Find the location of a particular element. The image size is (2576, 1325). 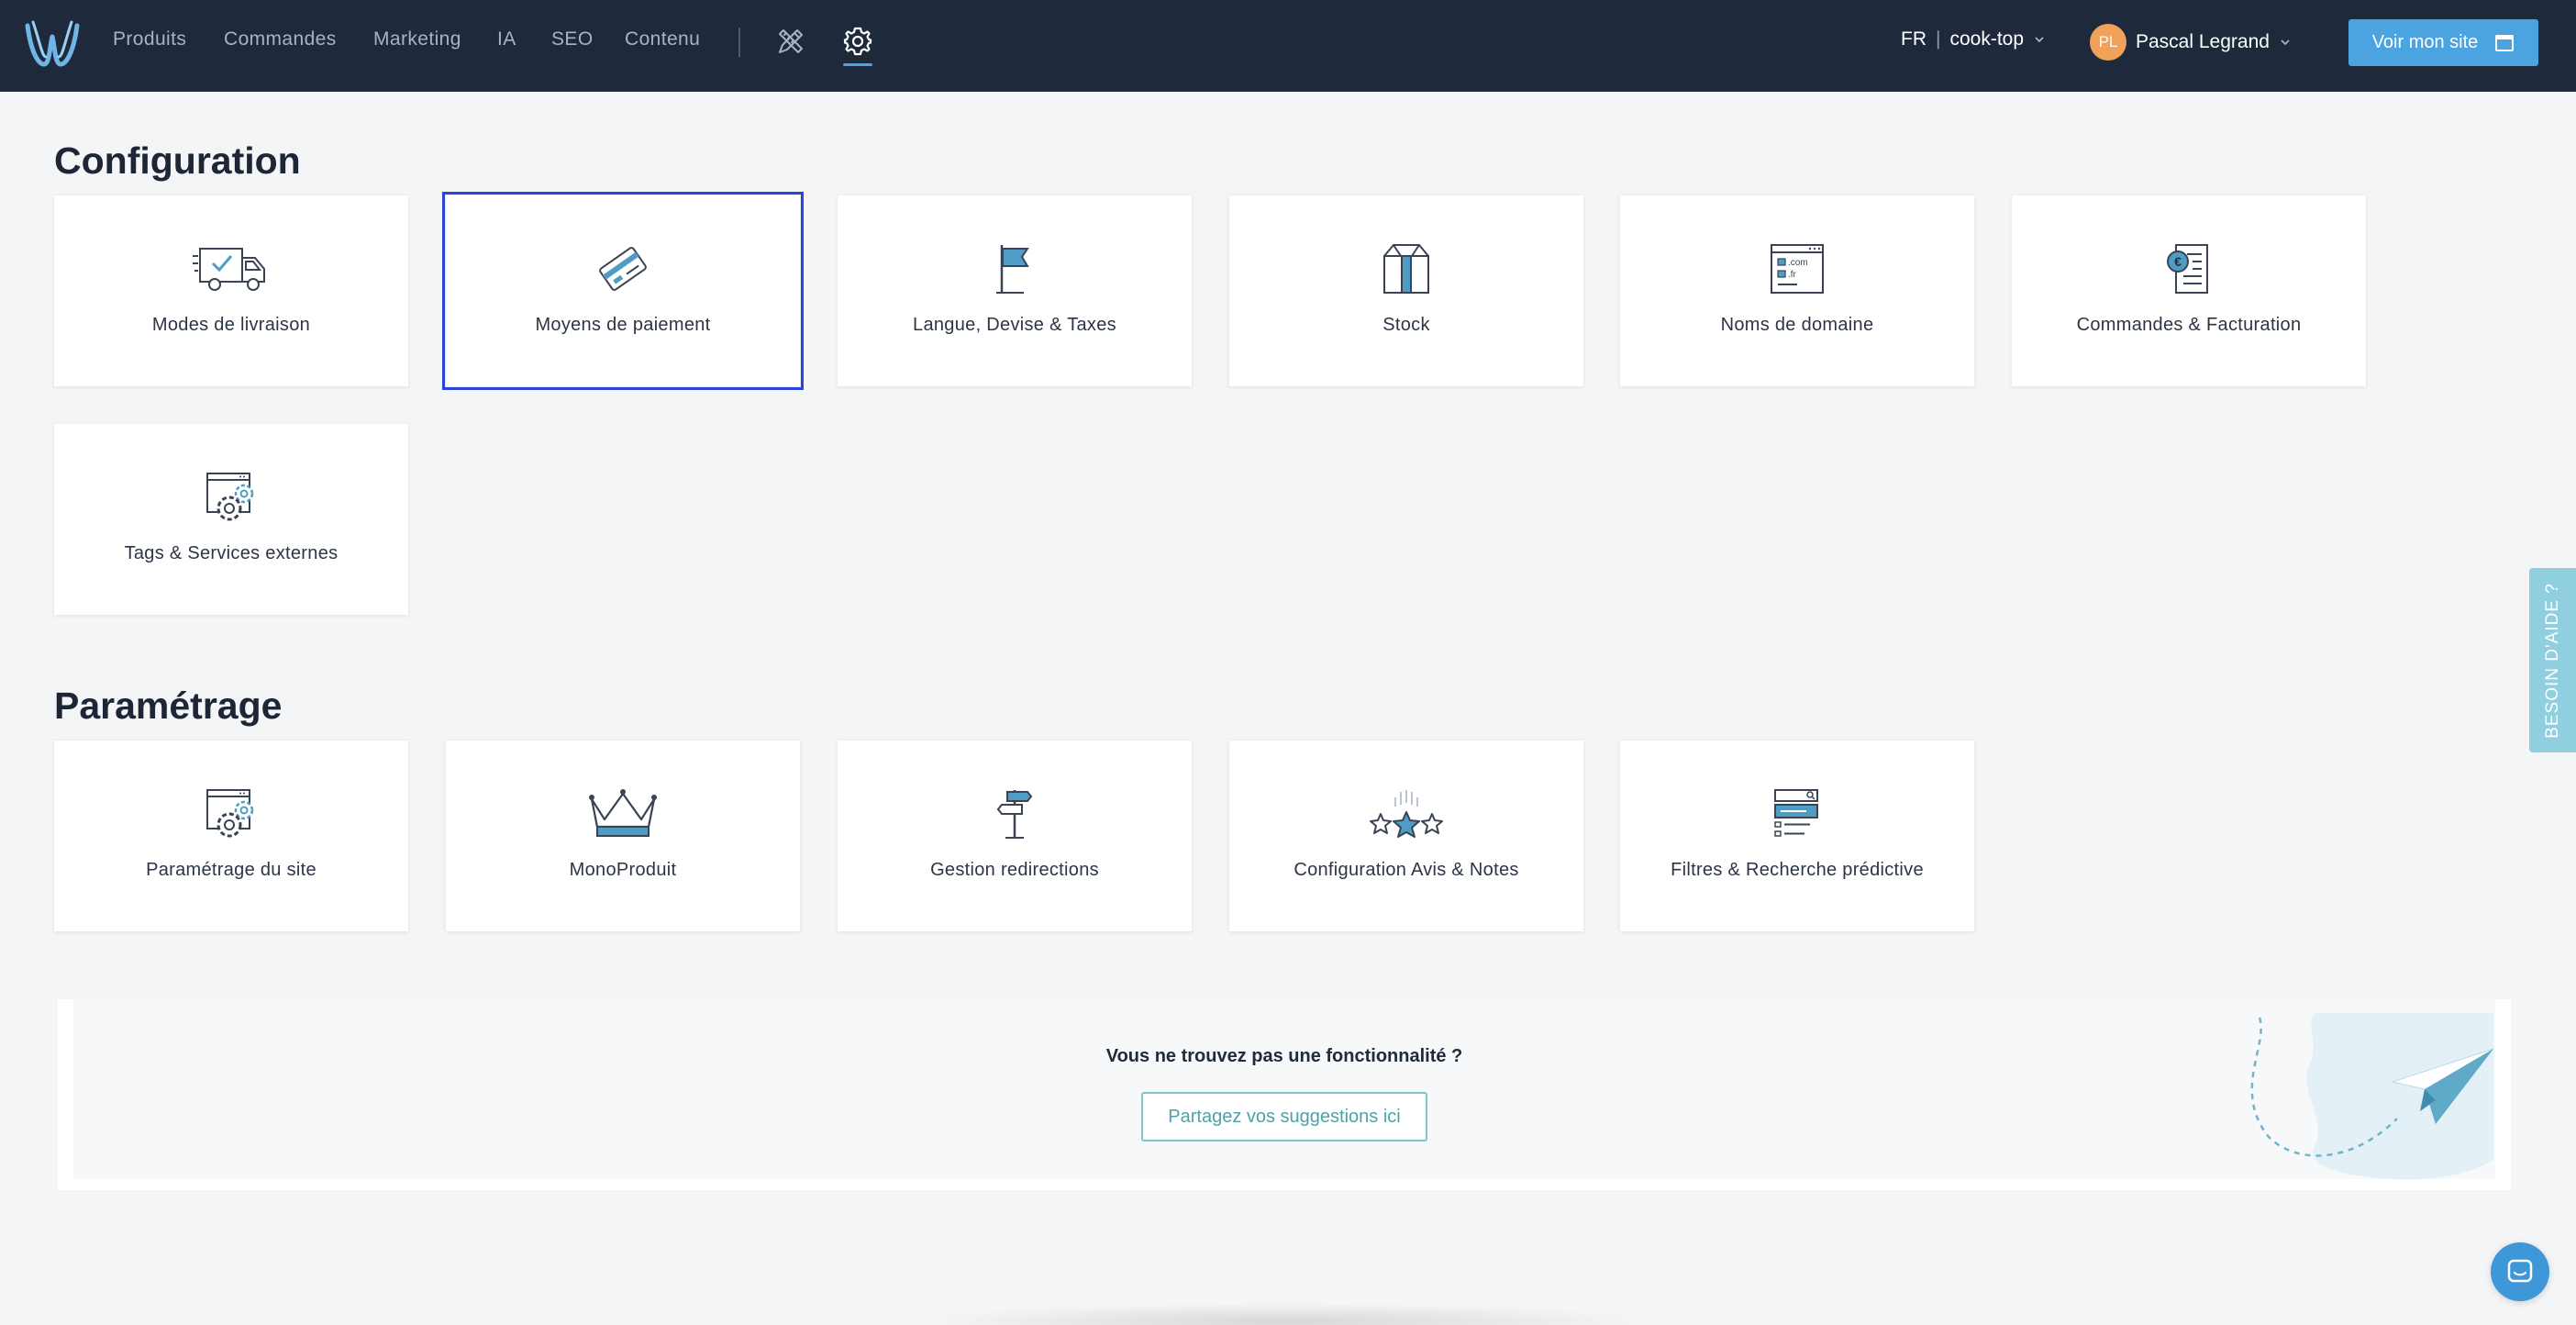

share-suggestions-button: Partagez vos suggestions ici is located at coordinates (1284, 1116).